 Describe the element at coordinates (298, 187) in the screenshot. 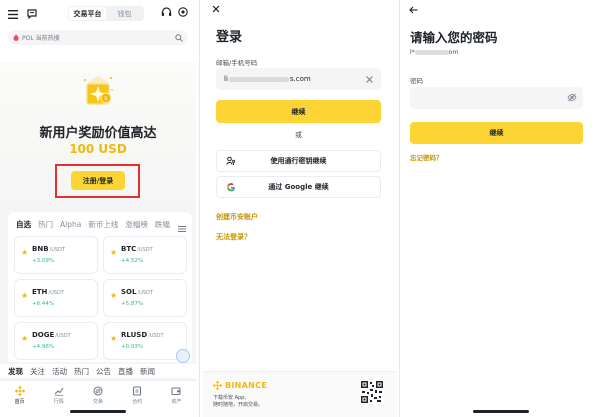

I see `google-button: 通过 Google 继续` at that location.